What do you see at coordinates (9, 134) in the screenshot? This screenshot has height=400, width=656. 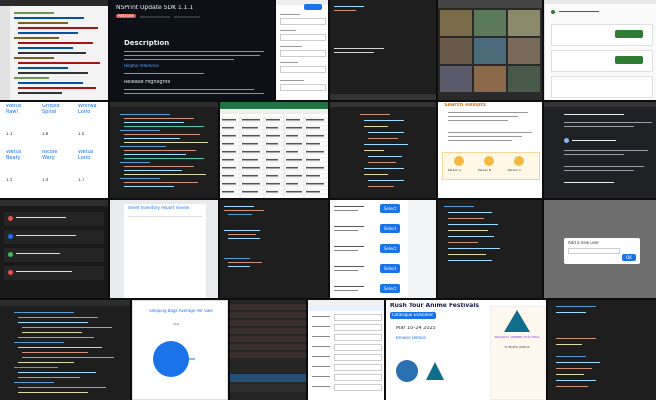 I see `card-value: 1.1` at bounding box center [9, 134].